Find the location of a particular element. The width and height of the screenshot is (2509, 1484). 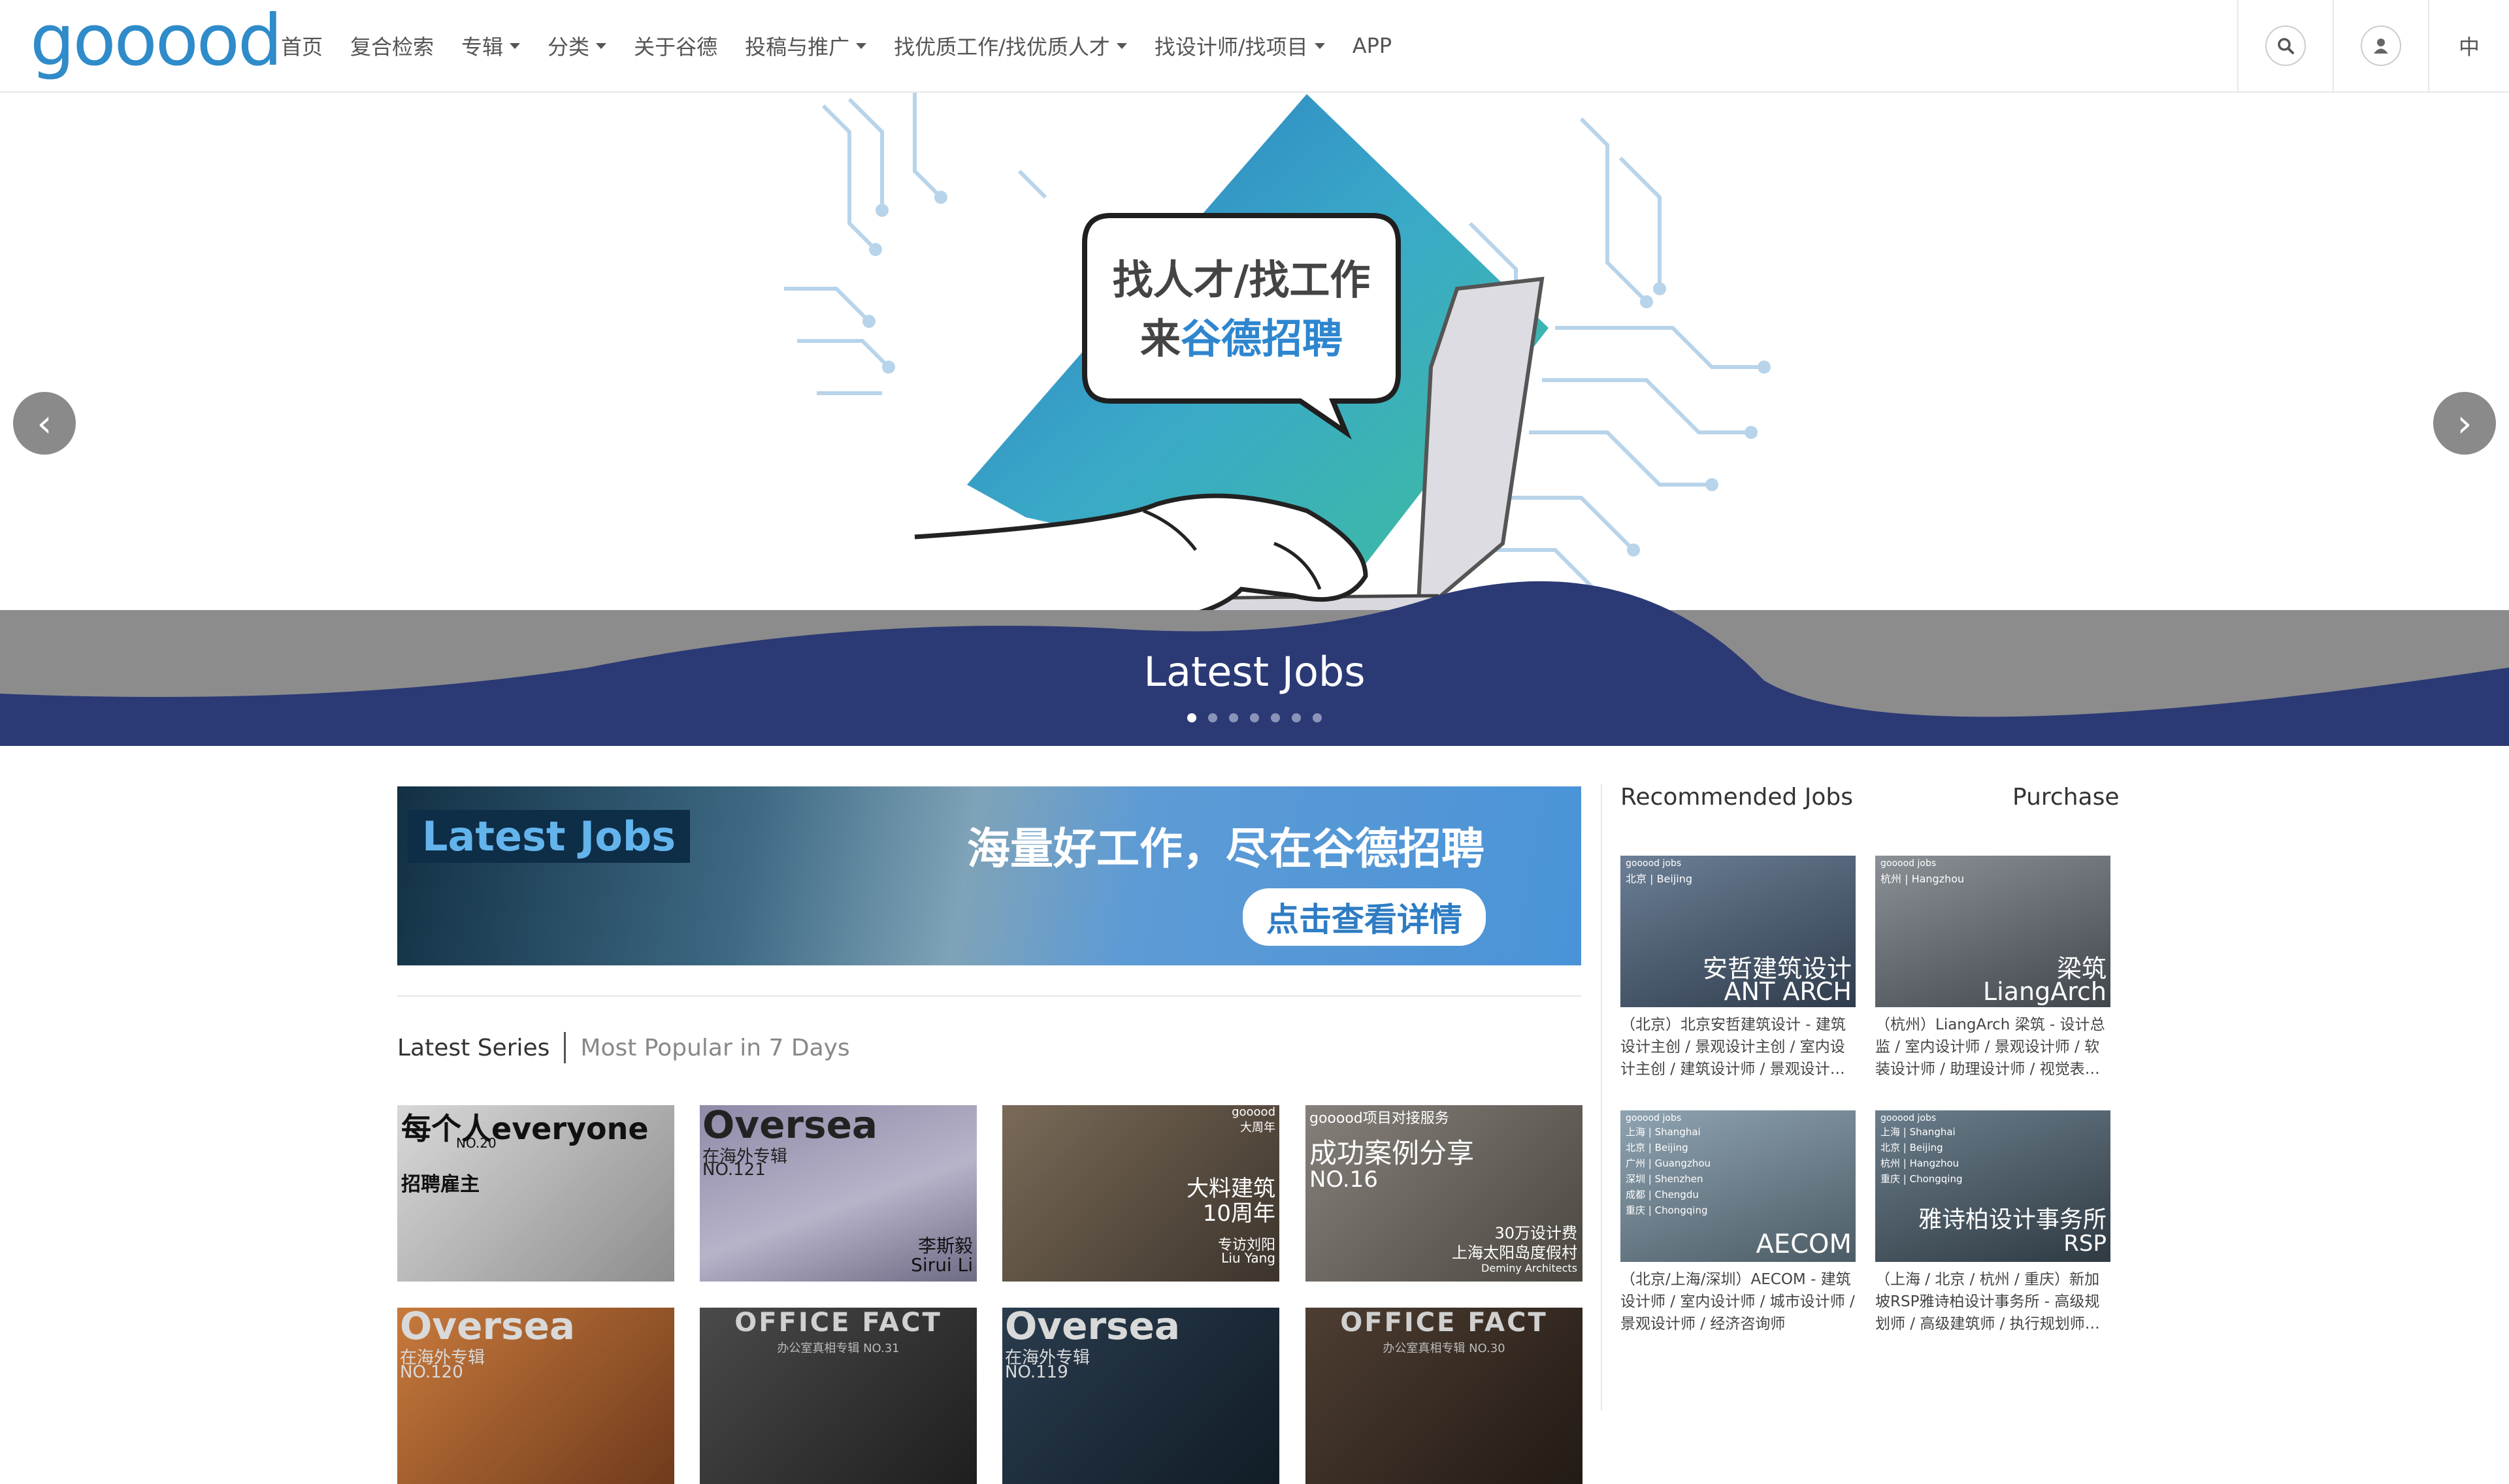

nav-categories: 分类 is located at coordinates (577, 46).